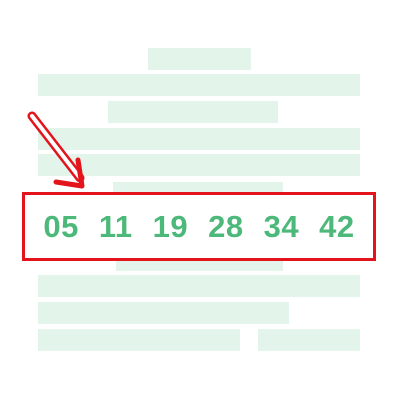  What do you see at coordinates (226, 226) in the screenshot?
I see `number-4: 28` at bounding box center [226, 226].